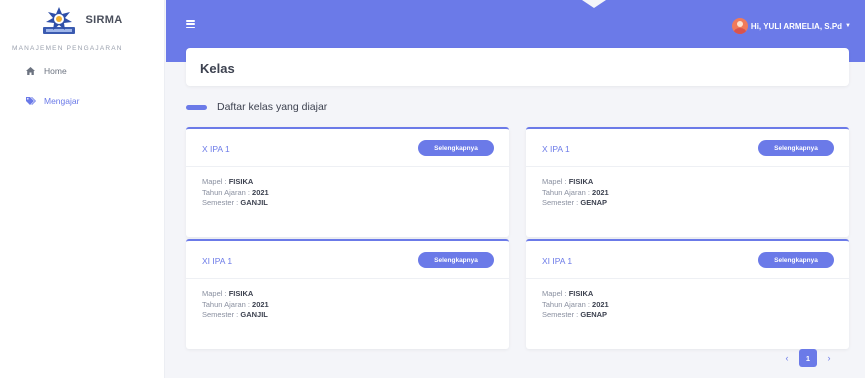 Image resolution: width=865 pixels, height=378 pixels. I want to click on sidebar-item-label: Mengajar, so click(62, 101).